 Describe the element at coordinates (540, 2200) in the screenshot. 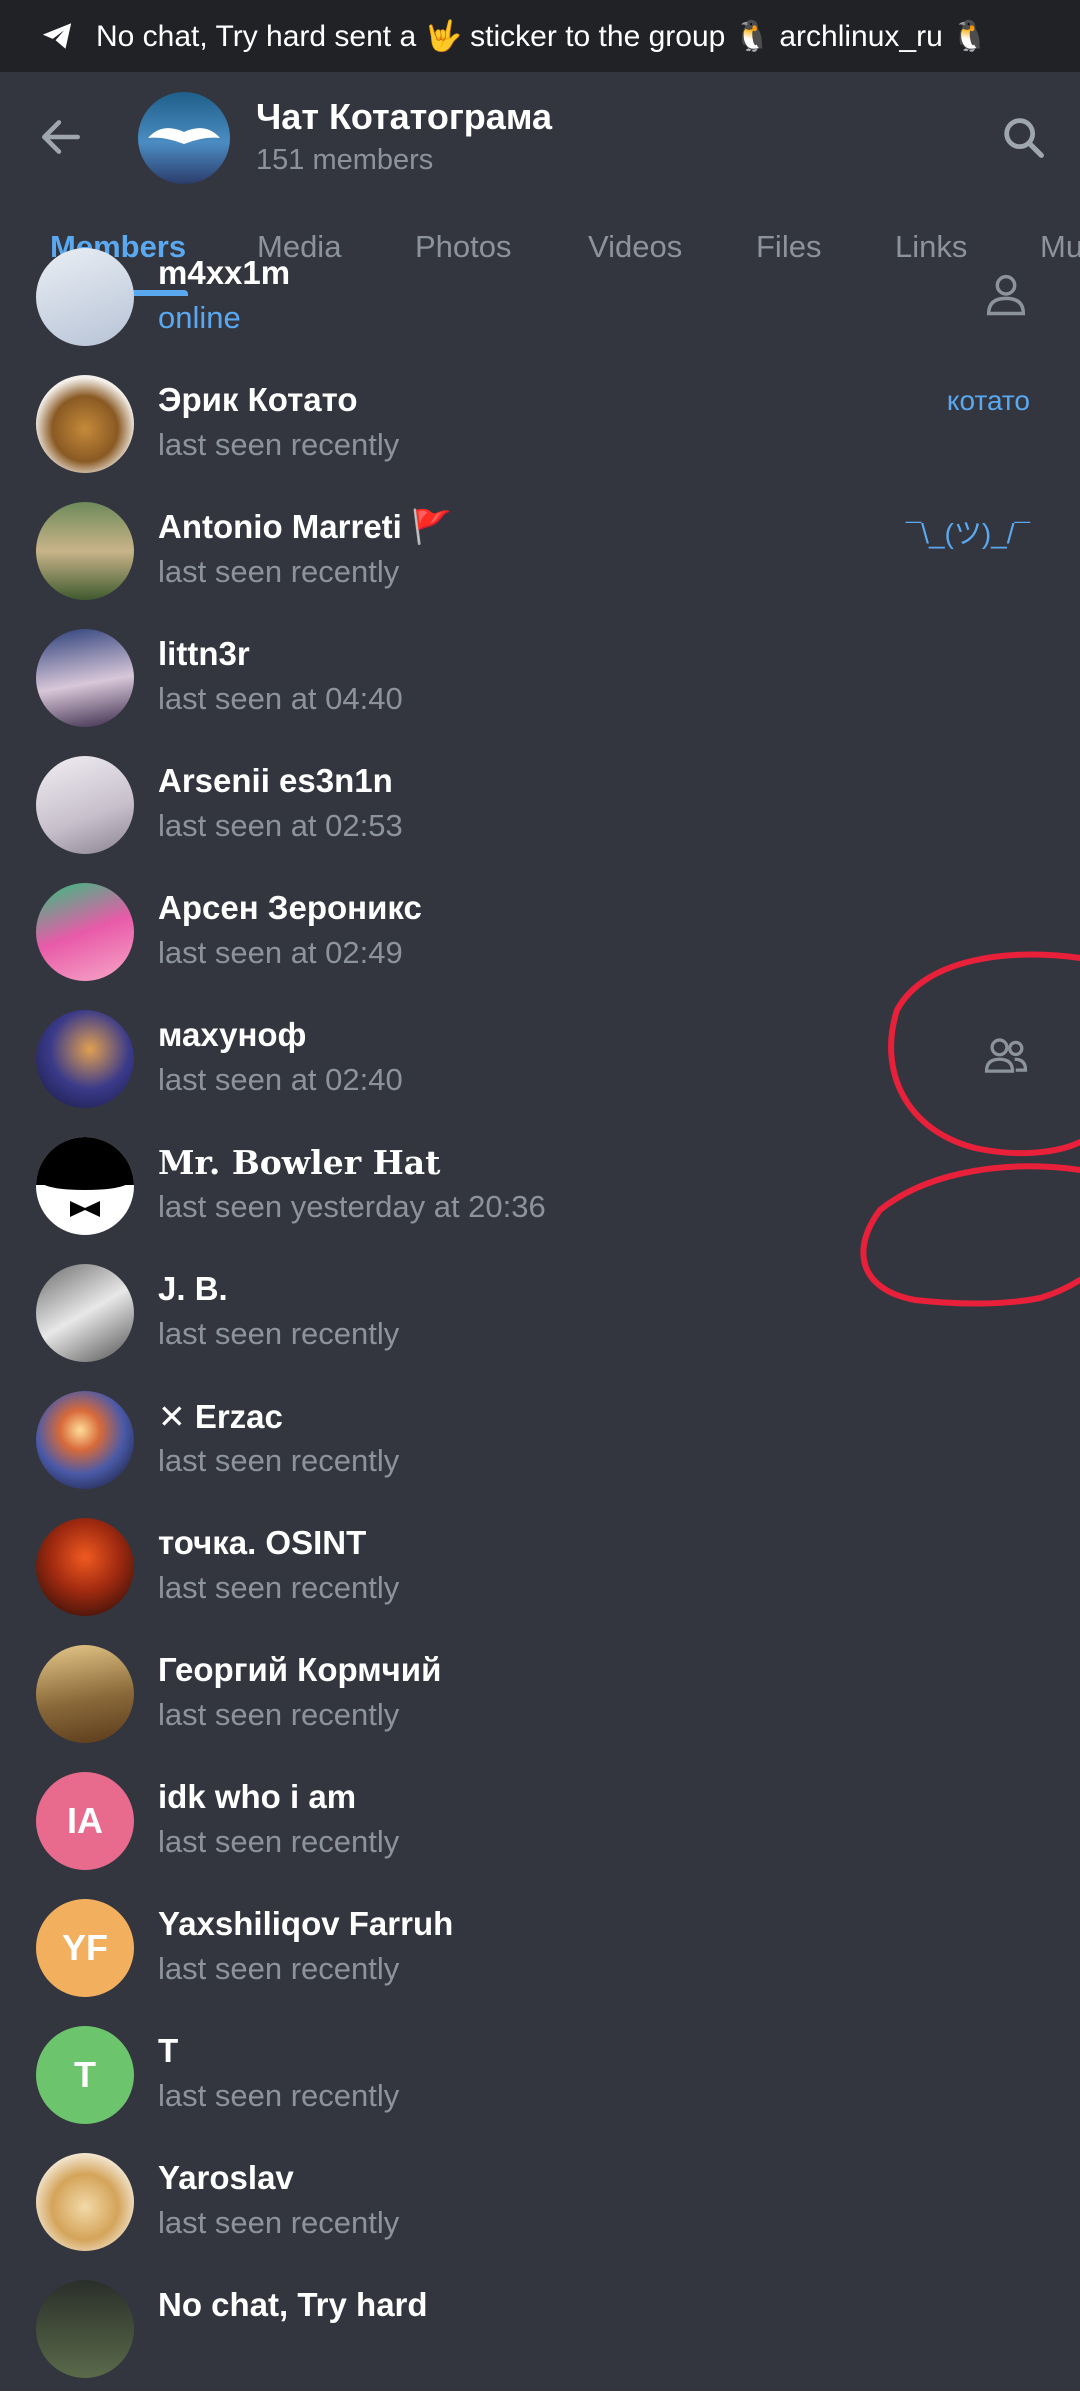

I see `member-row: Yaroslav last seen recently` at that location.